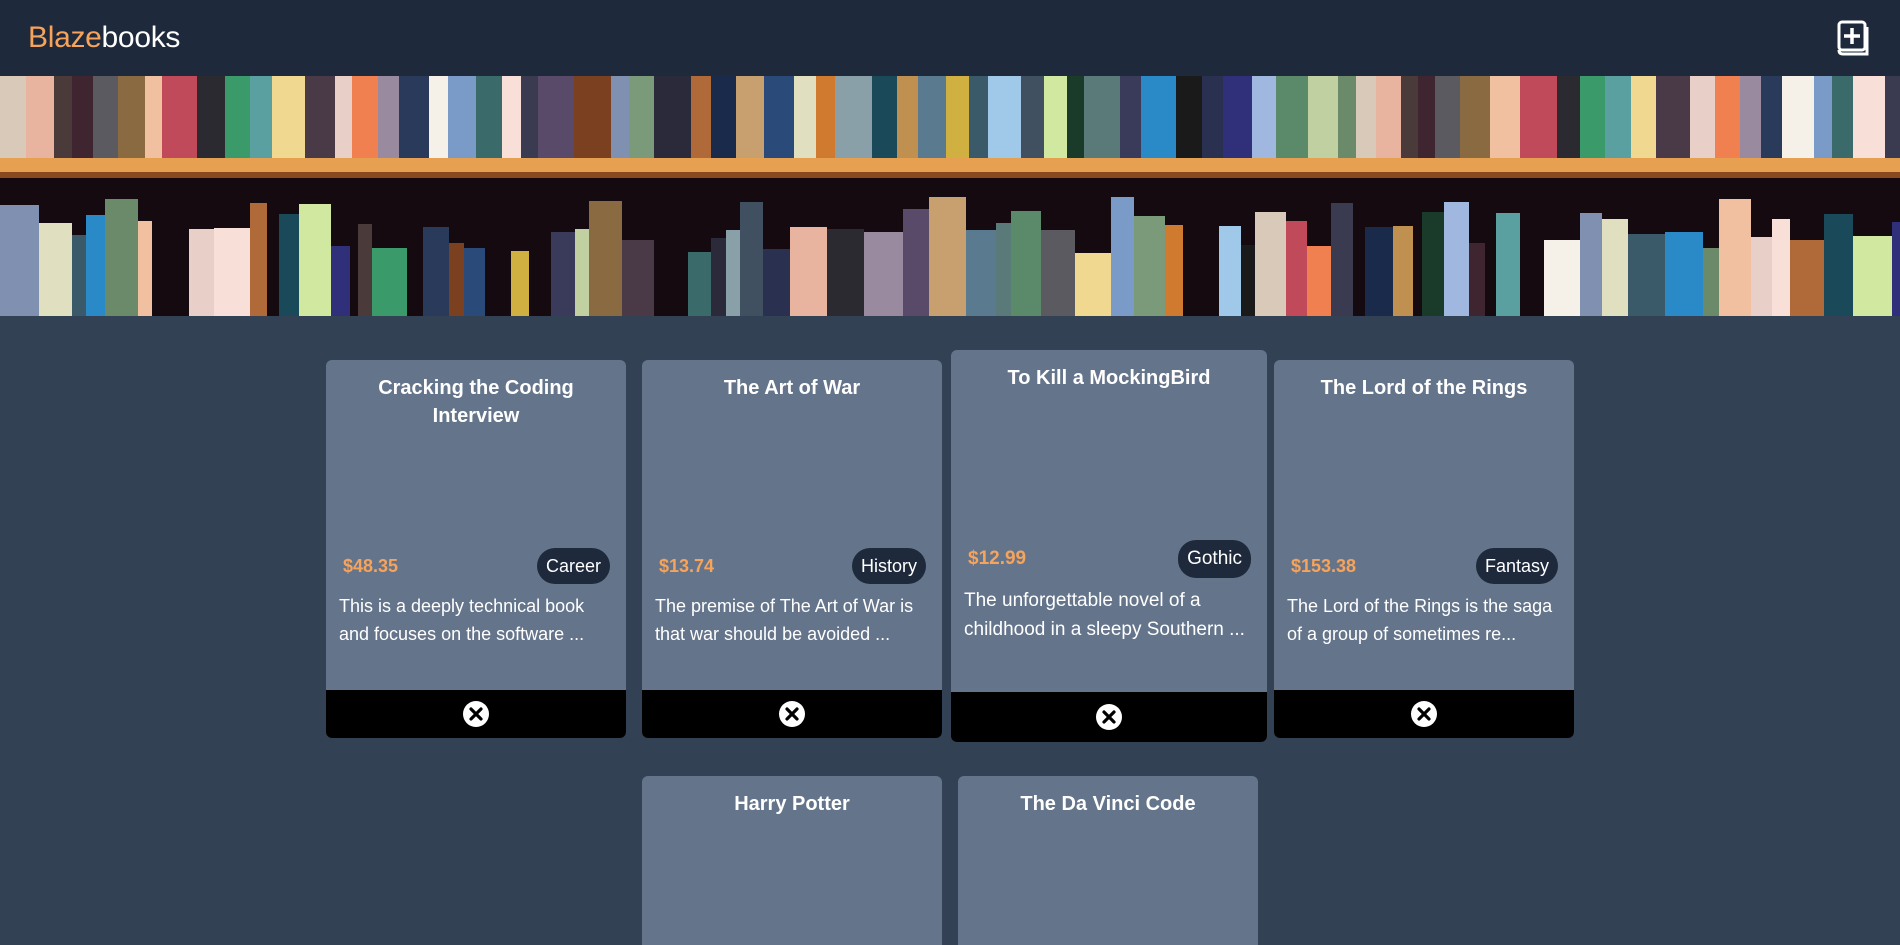 This screenshot has height=945, width=1900. I want to click on add-book-button, so click(1853, 38).